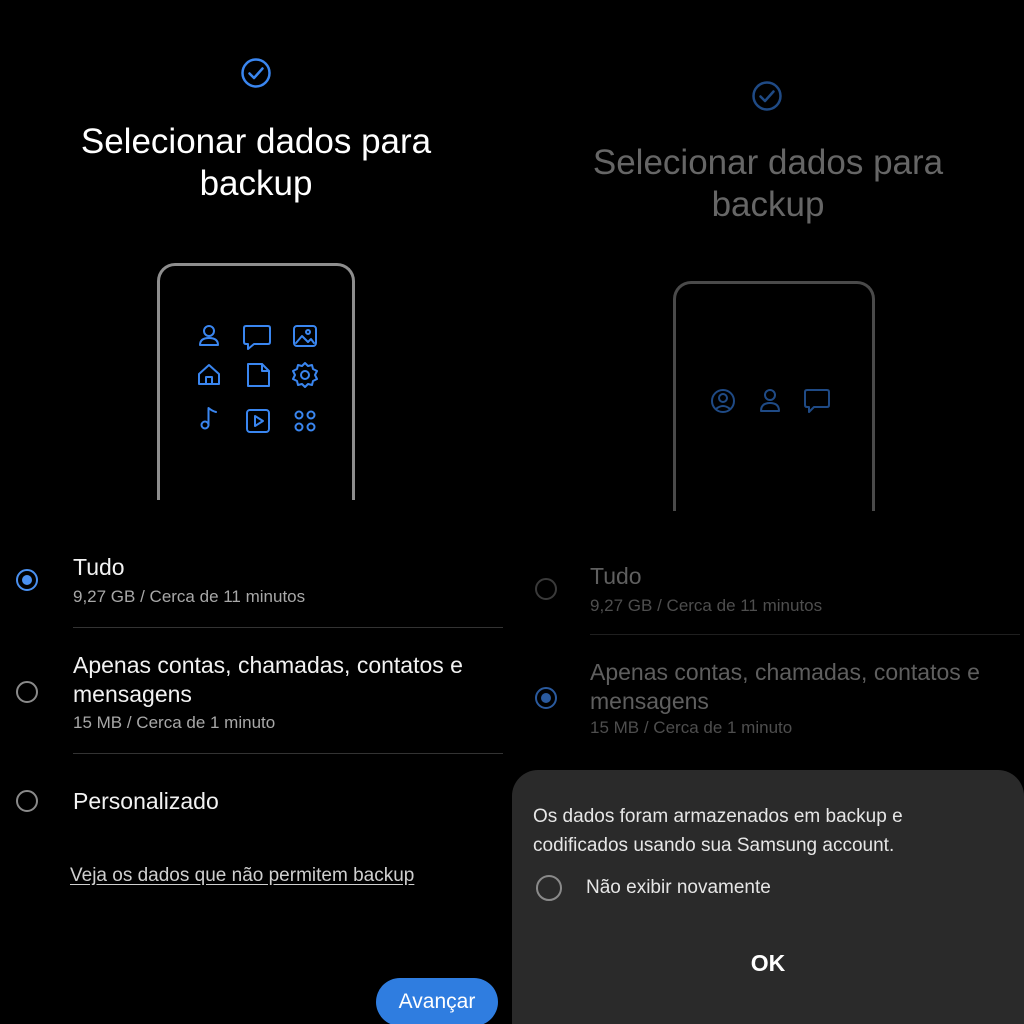  I want to click on apps-icon, so click(305, 421).